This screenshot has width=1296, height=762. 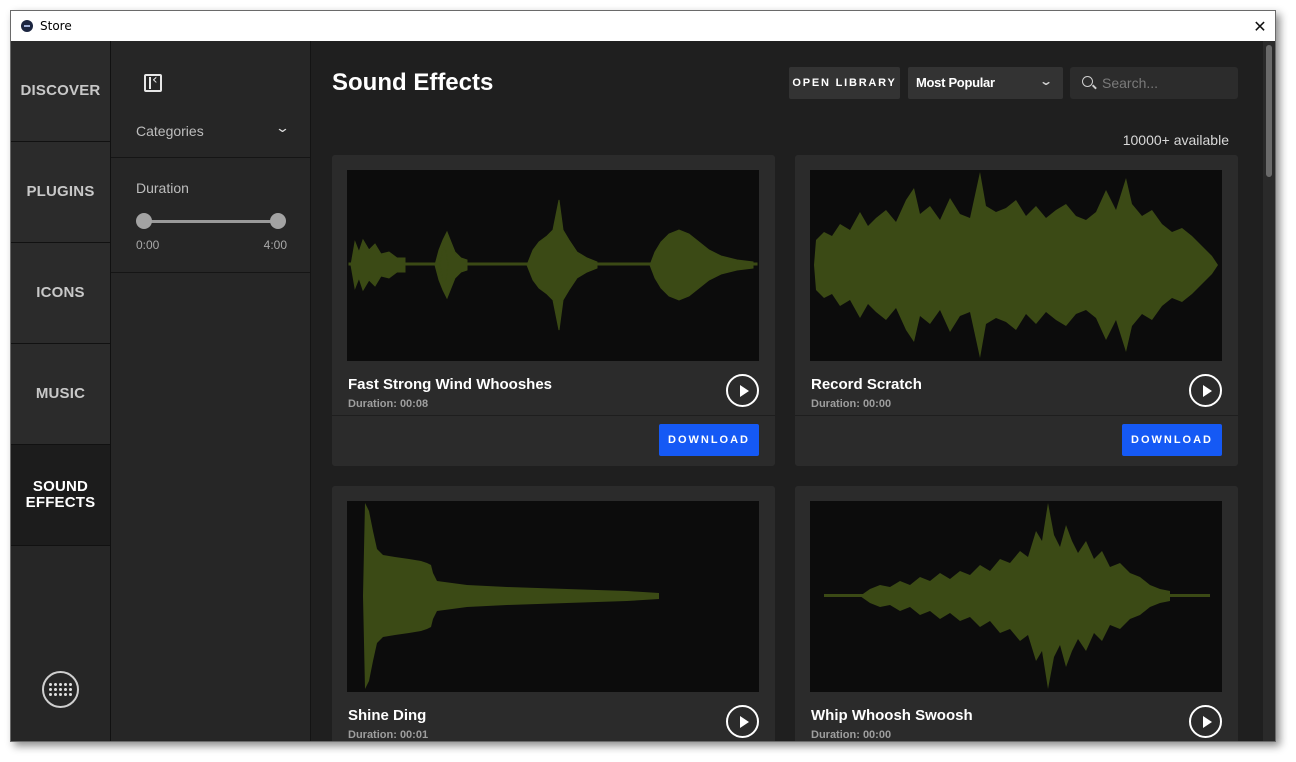 What do you see at coordinates (60, 192) in the screenshot?
I see `nav-item-plugins: PLUGINS` at bounding box center [60, 192].